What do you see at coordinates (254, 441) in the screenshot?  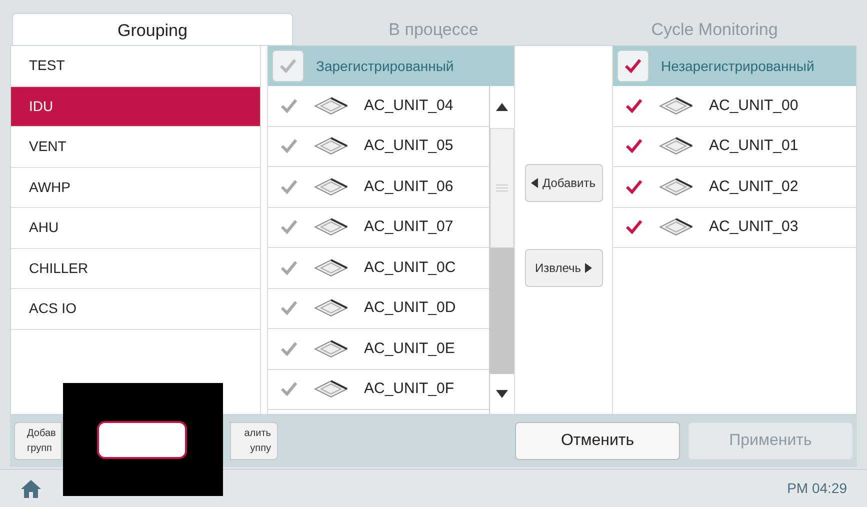 I see `group-button: алить уппу` at bounding box center [254, 441].